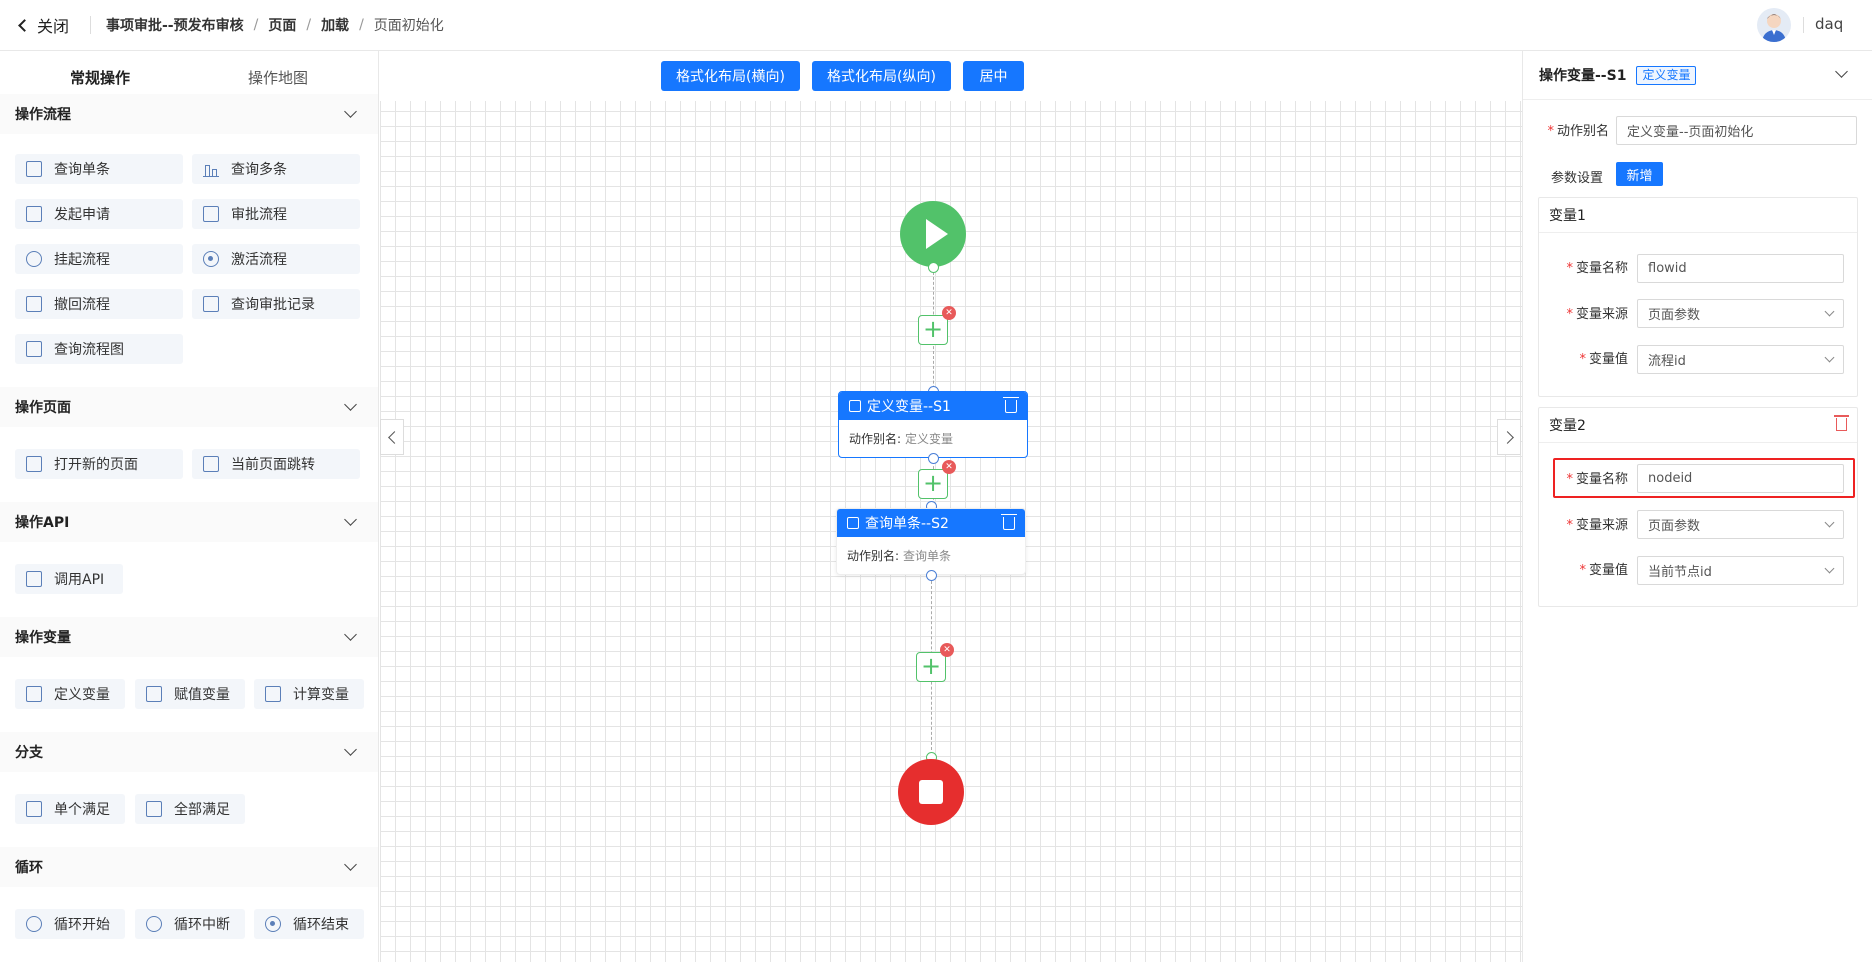  Describe the element at coordinates (99, 214) in the screenshot. I see `op-start-request: 发起申请` at that location.